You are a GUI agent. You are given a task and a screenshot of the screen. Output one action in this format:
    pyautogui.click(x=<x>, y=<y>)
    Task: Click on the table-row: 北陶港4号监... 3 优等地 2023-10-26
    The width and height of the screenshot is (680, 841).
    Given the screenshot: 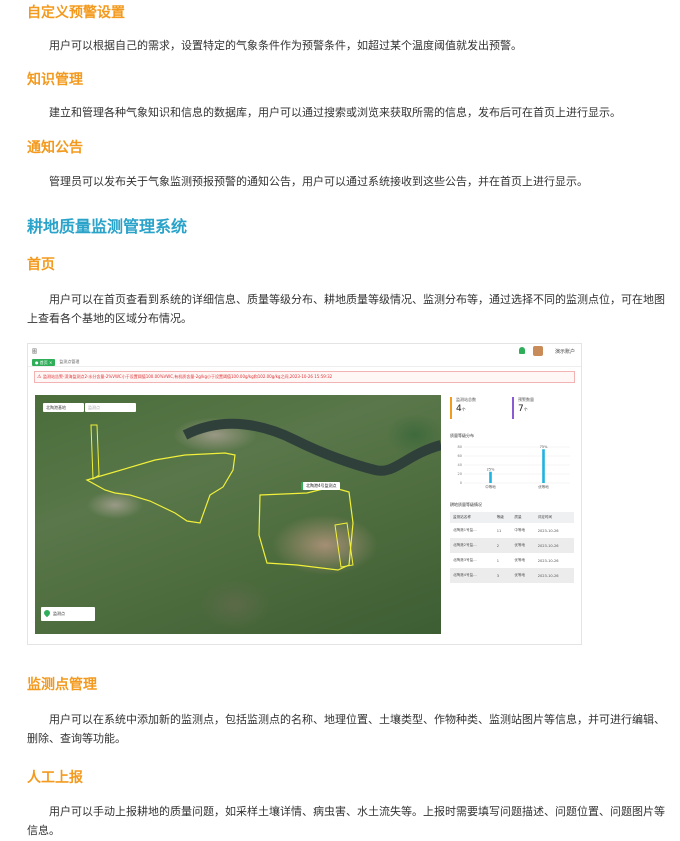 What is the action you would take?
    pyautogui.click(x=512, y=575)
    